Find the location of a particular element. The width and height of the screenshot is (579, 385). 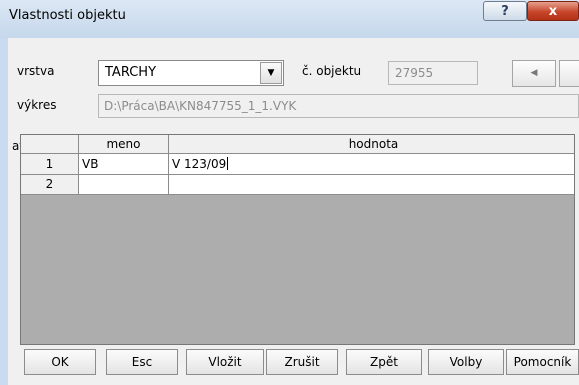

button-bar: OK Esc Vložit Zrušit Zpět Volby Pomocník is located at coordinates (299, 365).